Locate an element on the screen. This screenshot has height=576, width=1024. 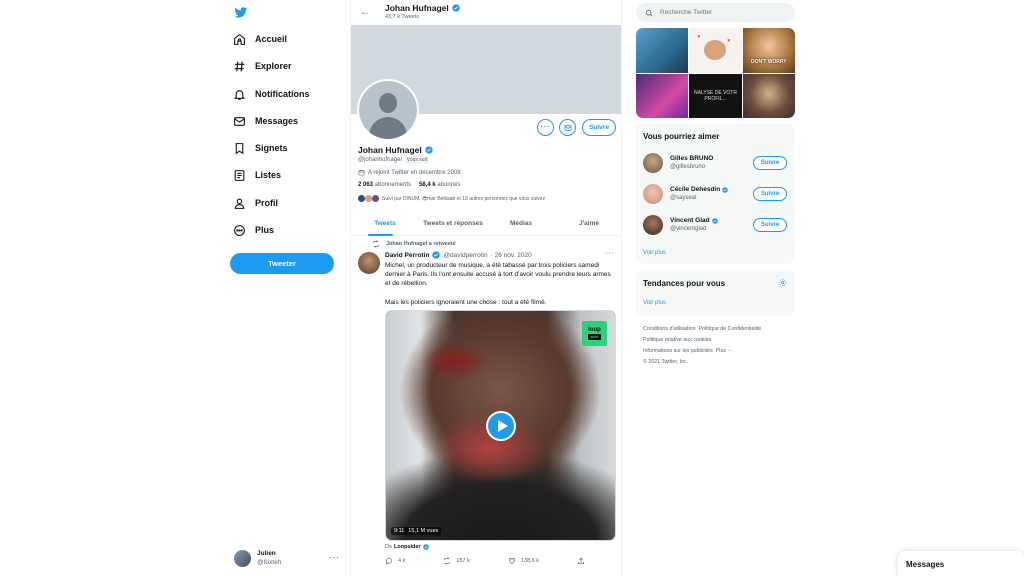
retweeted-by: Johan Hufnagel a retweeté is located at coordinates (421, 244).